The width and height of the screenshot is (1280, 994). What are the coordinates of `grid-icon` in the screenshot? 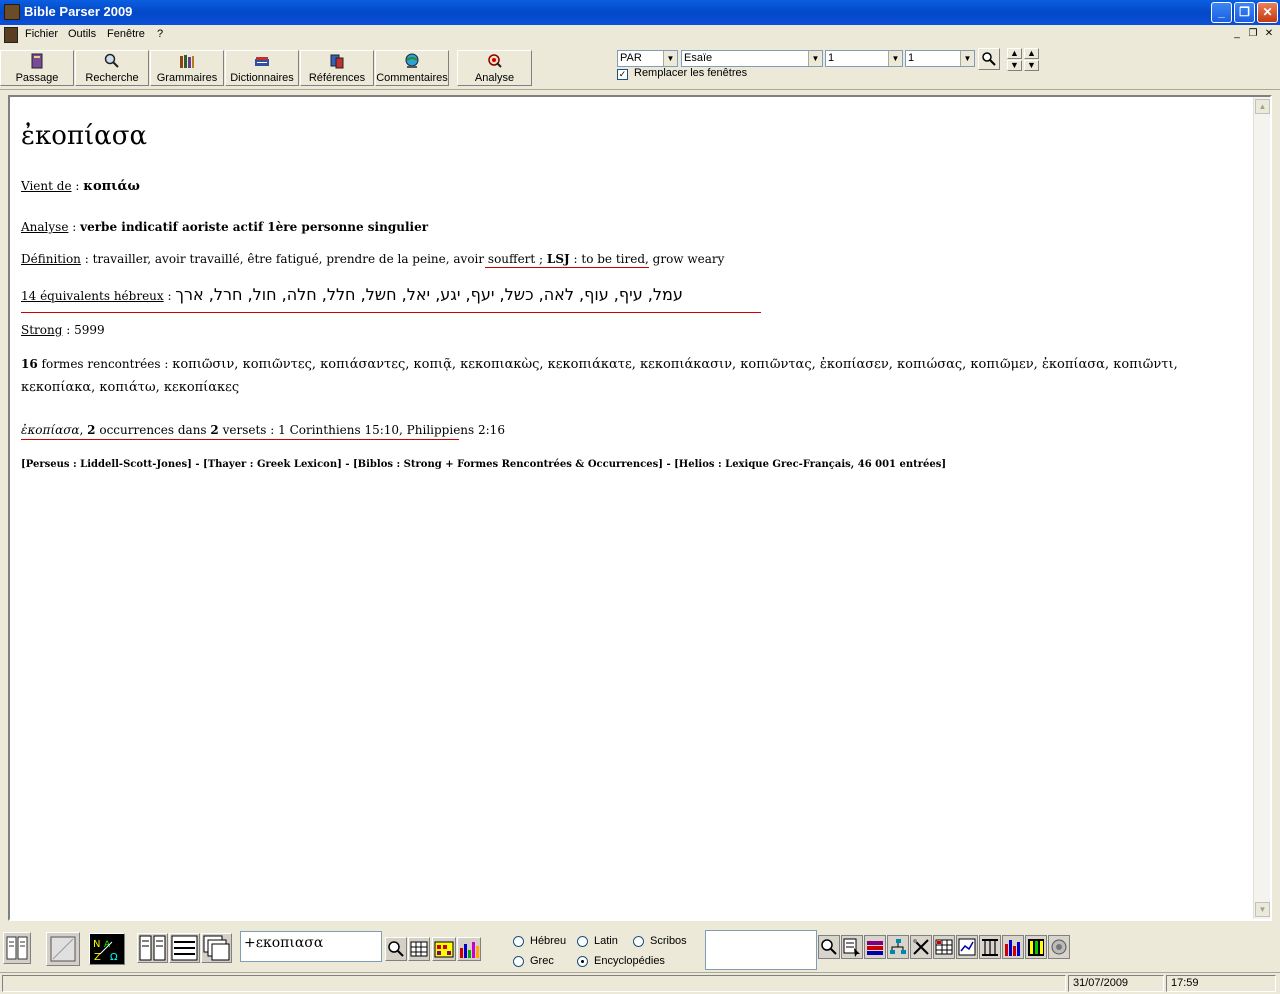 It's located at (419, 949).